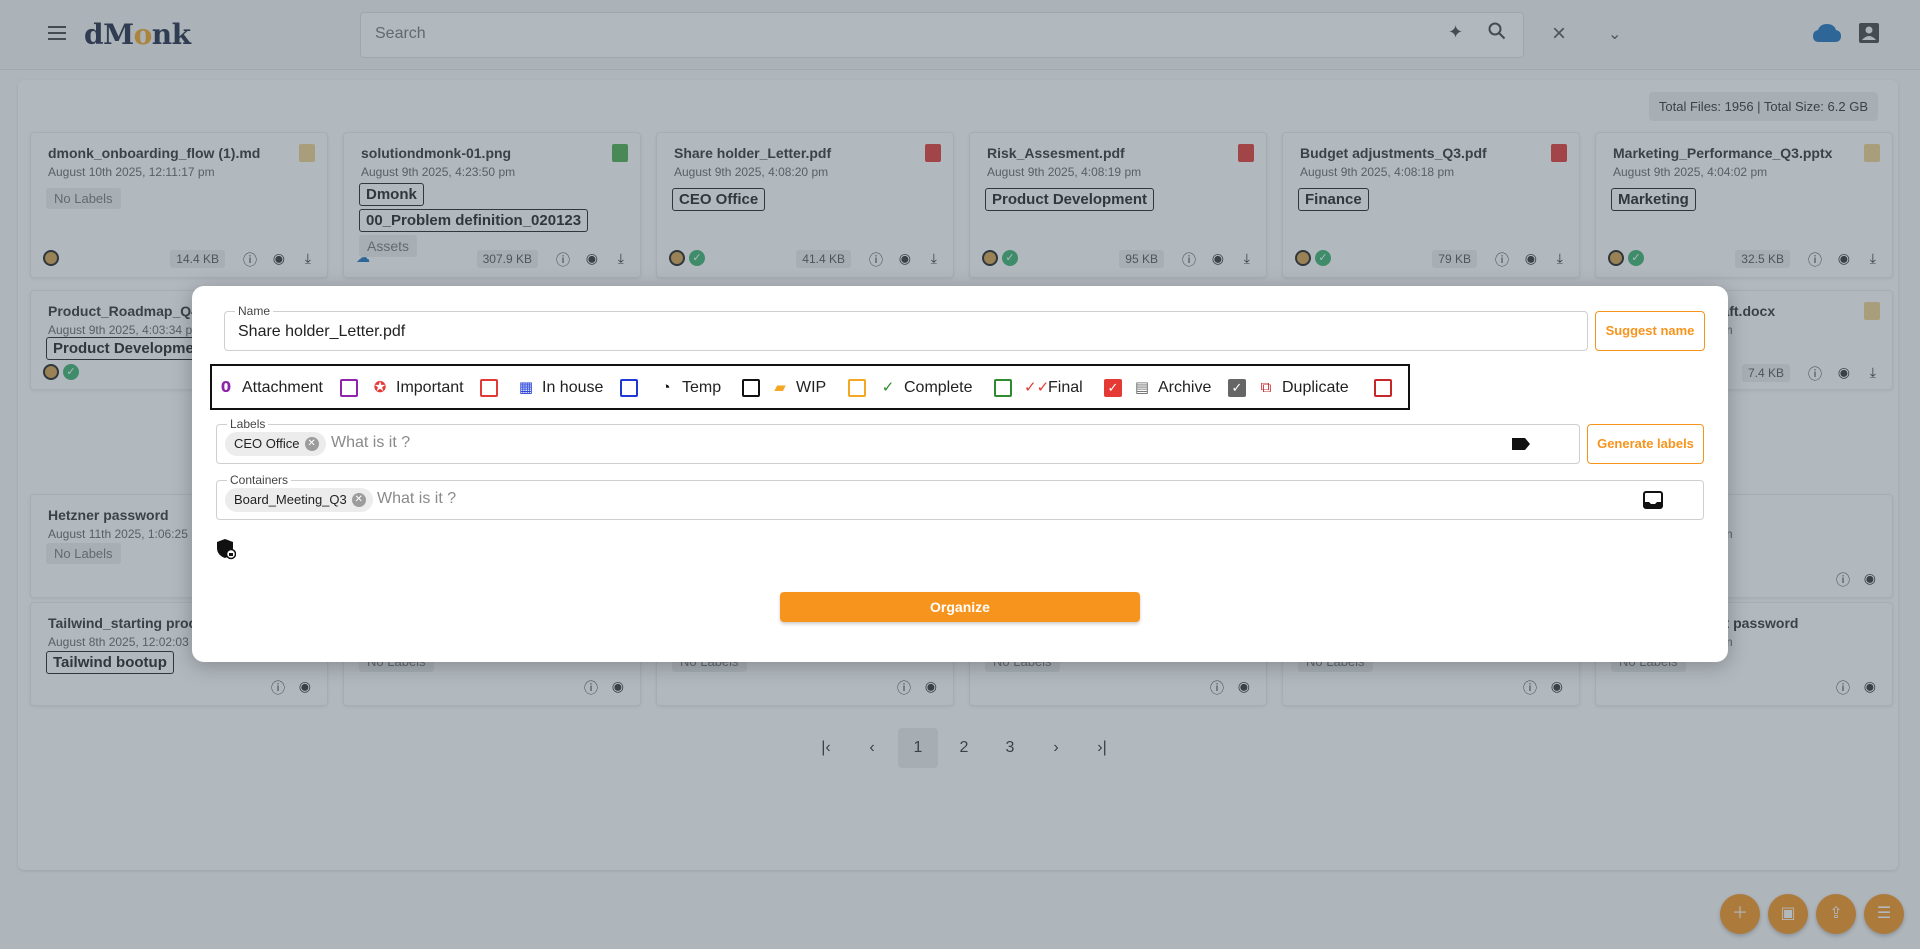 Image resolution: width=1920 pixels, height=949 pixels. Describe the element at coordinates (430, 387) in the screenshot. I see `flag-label: Important` at that location.